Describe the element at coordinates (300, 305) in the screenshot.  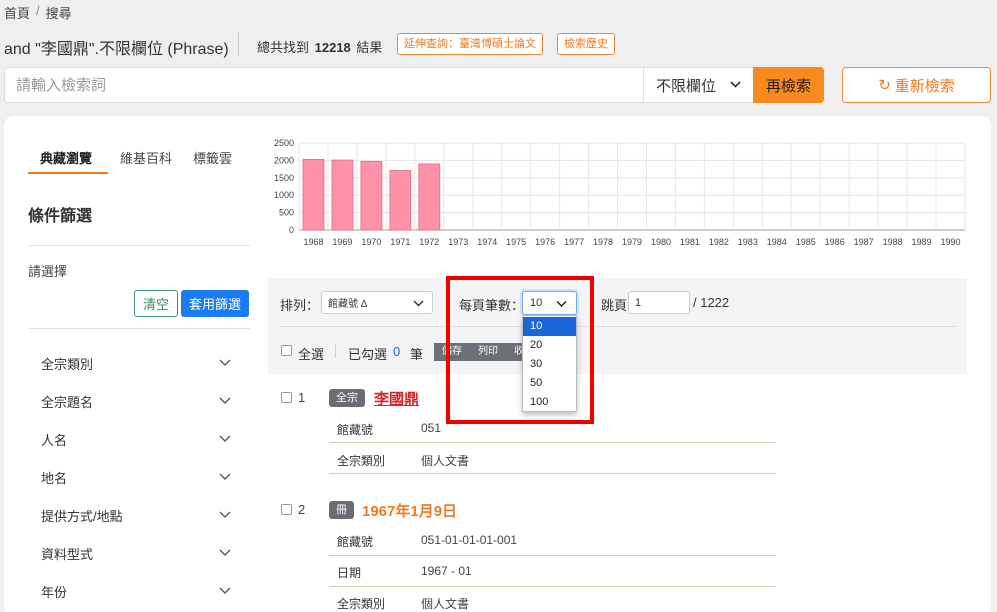
I see `sort-label: 排列：` at that location.